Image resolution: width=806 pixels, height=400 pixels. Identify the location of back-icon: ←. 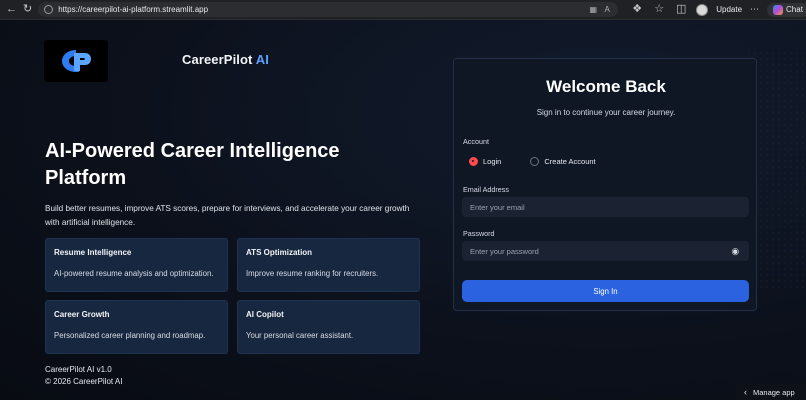
(11, 10).